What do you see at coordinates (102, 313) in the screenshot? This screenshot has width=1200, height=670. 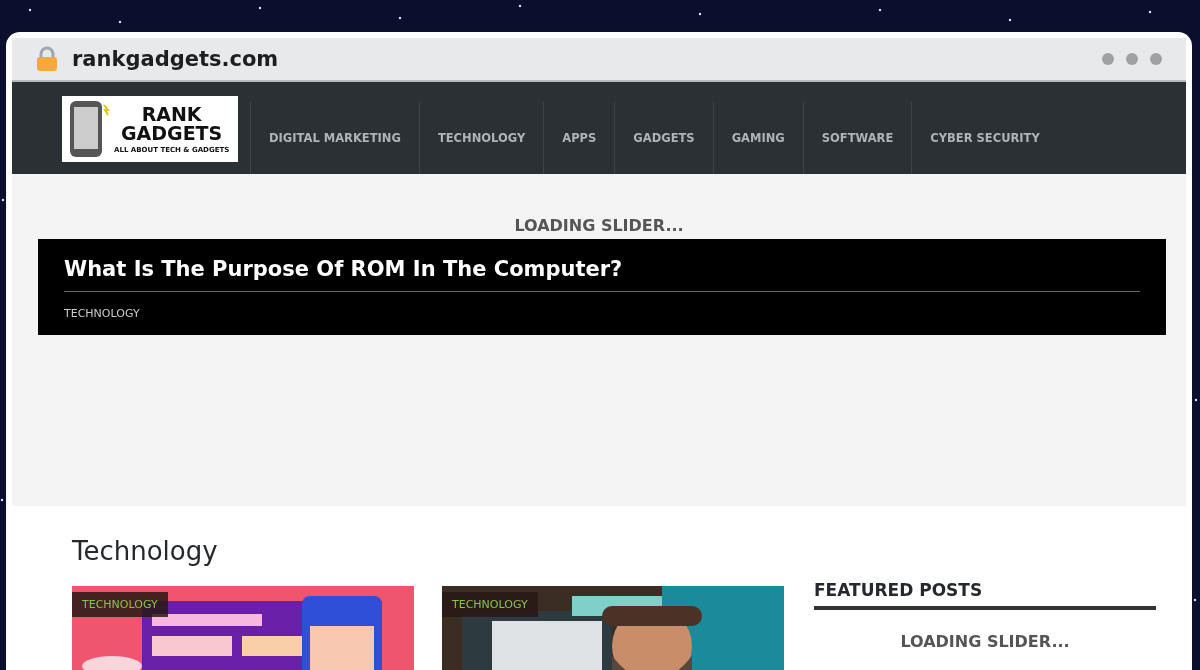 I see `slide-category: TECHNOLOGY` at bounding box center [102, 313].